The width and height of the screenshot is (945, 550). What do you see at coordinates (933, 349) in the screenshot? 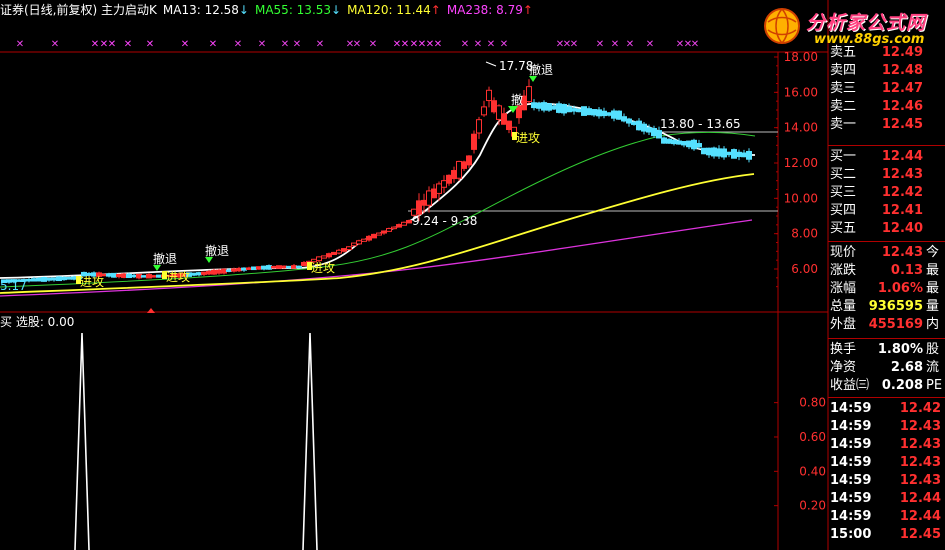
I see `stat2-row-extra: 股` at bounding box center [933, 349].